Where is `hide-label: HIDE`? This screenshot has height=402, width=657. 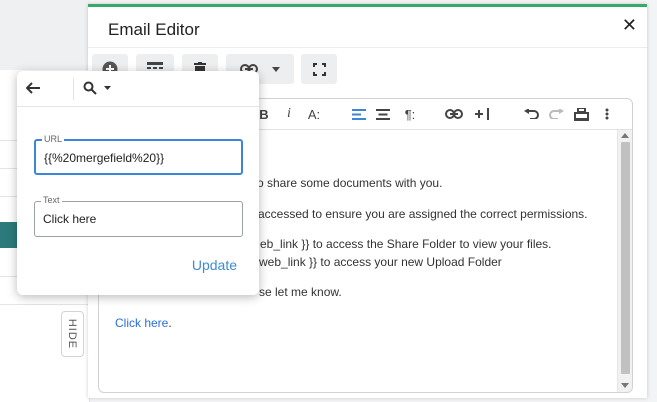
hide-label: HIDE is located at coordinates (72, 334).